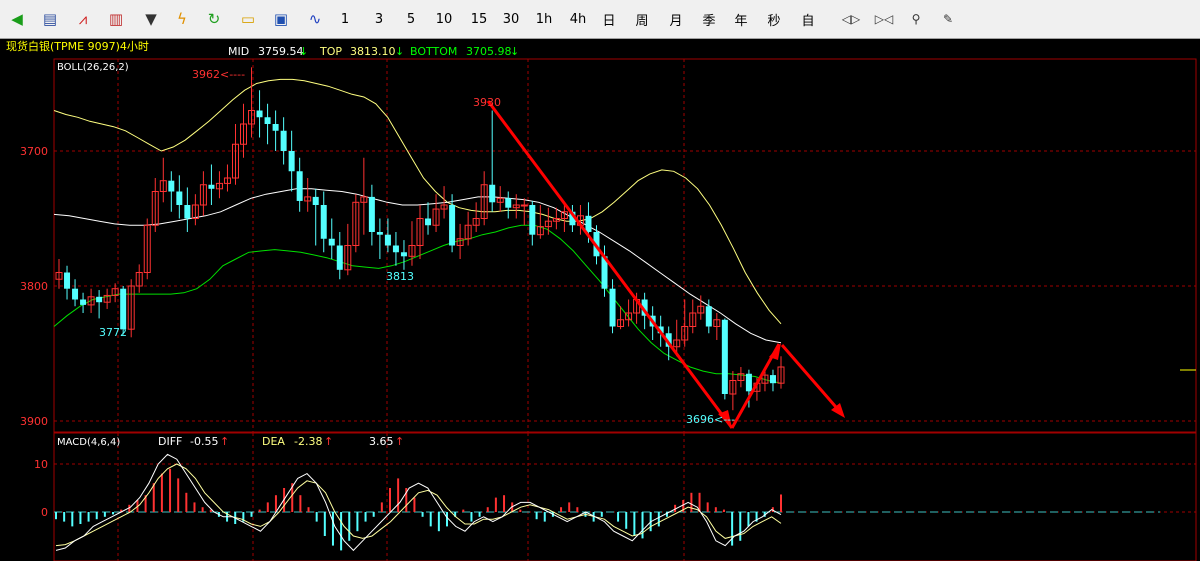  What do you see at coordinates (916, 19) in the screenshot?
I see `search-icon: ⚲` at bounding box center [916, 19].